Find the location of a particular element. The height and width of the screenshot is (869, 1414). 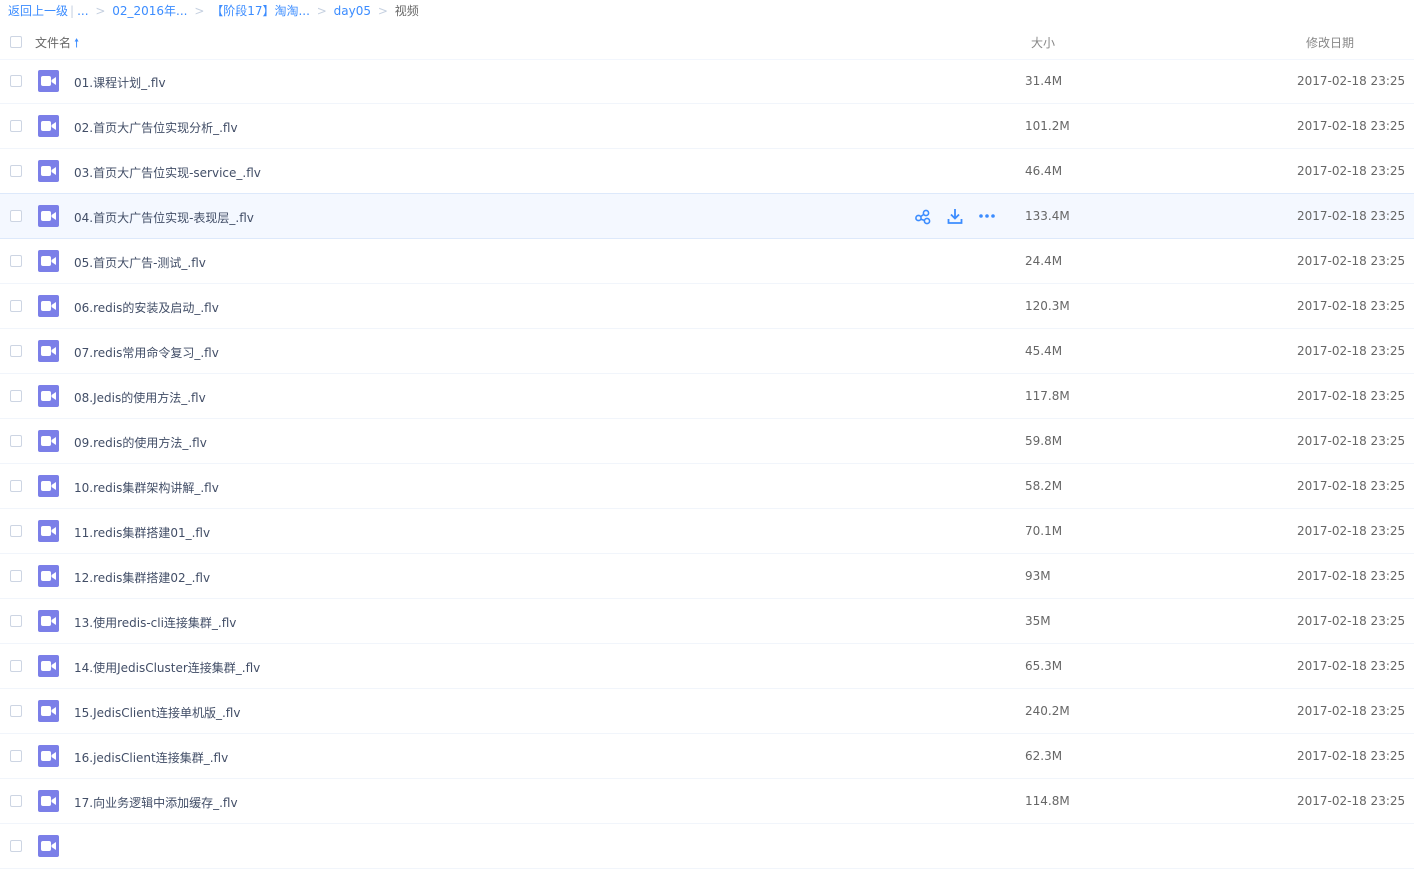

file-size: 62.3M is located at coordinates (1044, 756).